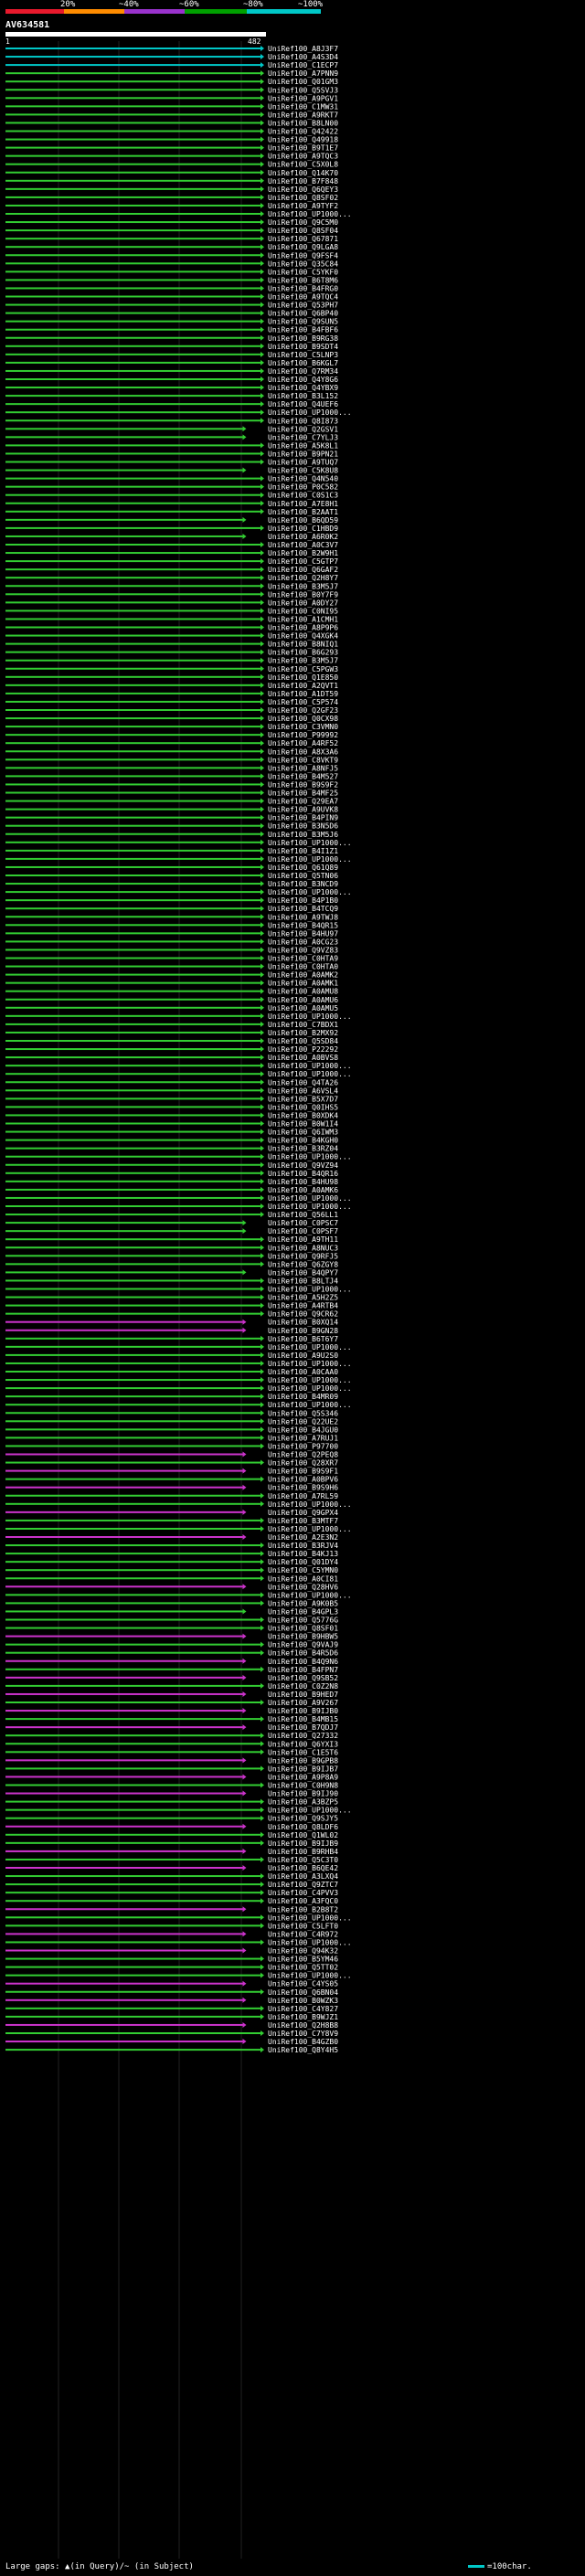 The height and width of the screenshot is (2576, 585). Describe the element at coordinates (303, 1777) in the screenshot. I see `hit-label: UniRef100_A9P8A9` at that location.